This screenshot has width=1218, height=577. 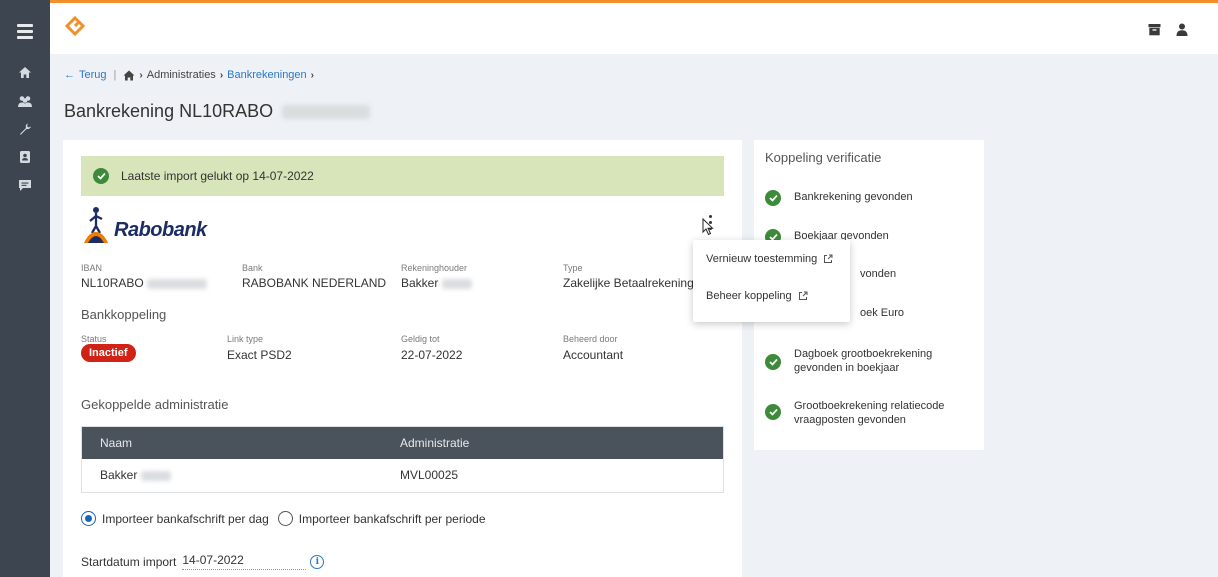 What do you see at coordinates (259, 355) in the screenshot?
I see `link-type-value: Exact PSD2` at bounding box center [259, 355].